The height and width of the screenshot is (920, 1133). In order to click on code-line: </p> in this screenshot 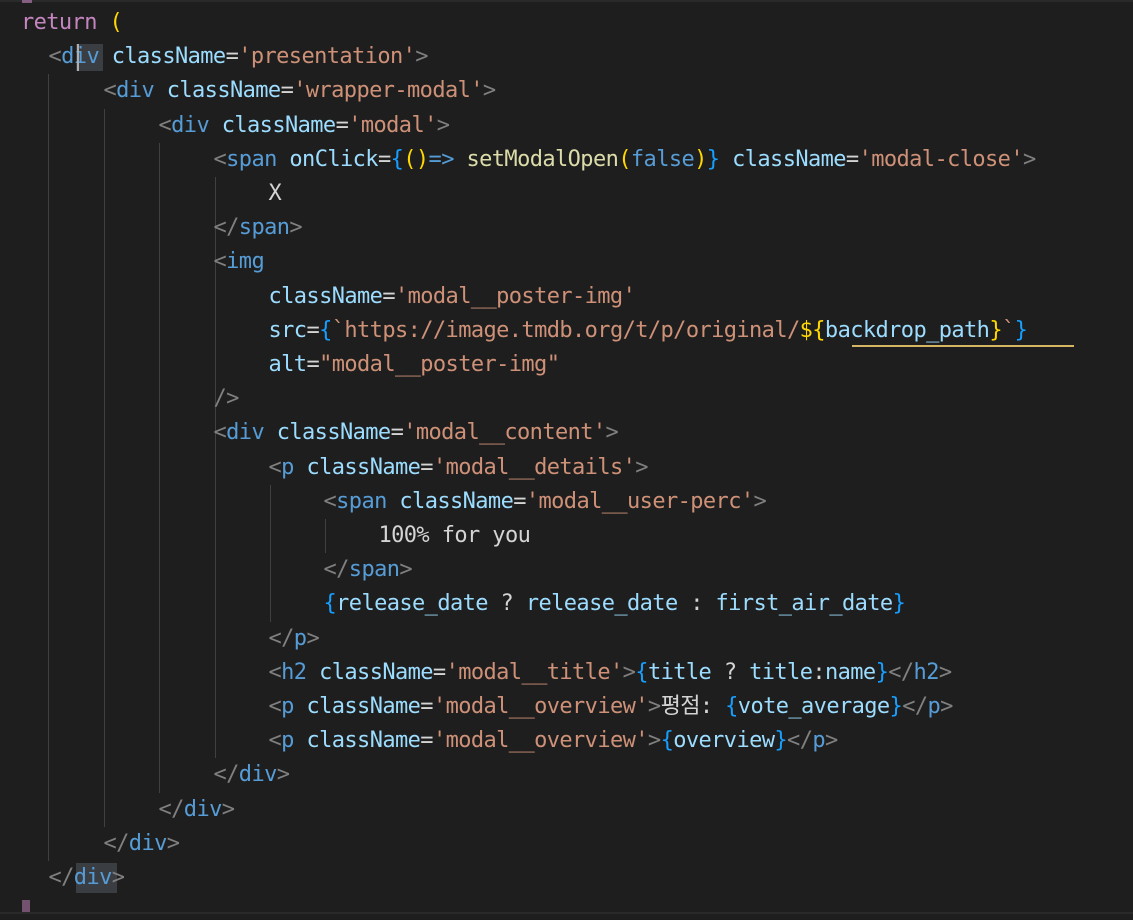, I will do `click(294, 639)`.